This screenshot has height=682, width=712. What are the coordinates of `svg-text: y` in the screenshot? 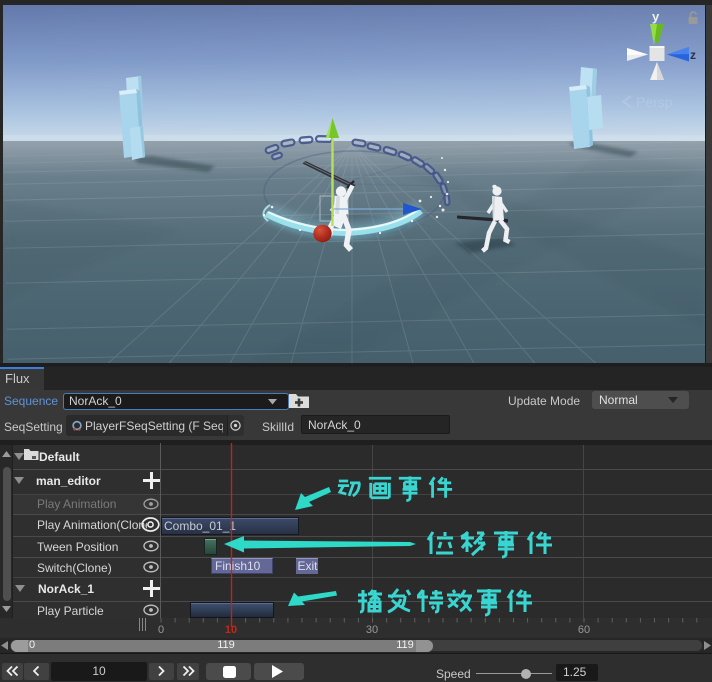 It's located at (656, 16).